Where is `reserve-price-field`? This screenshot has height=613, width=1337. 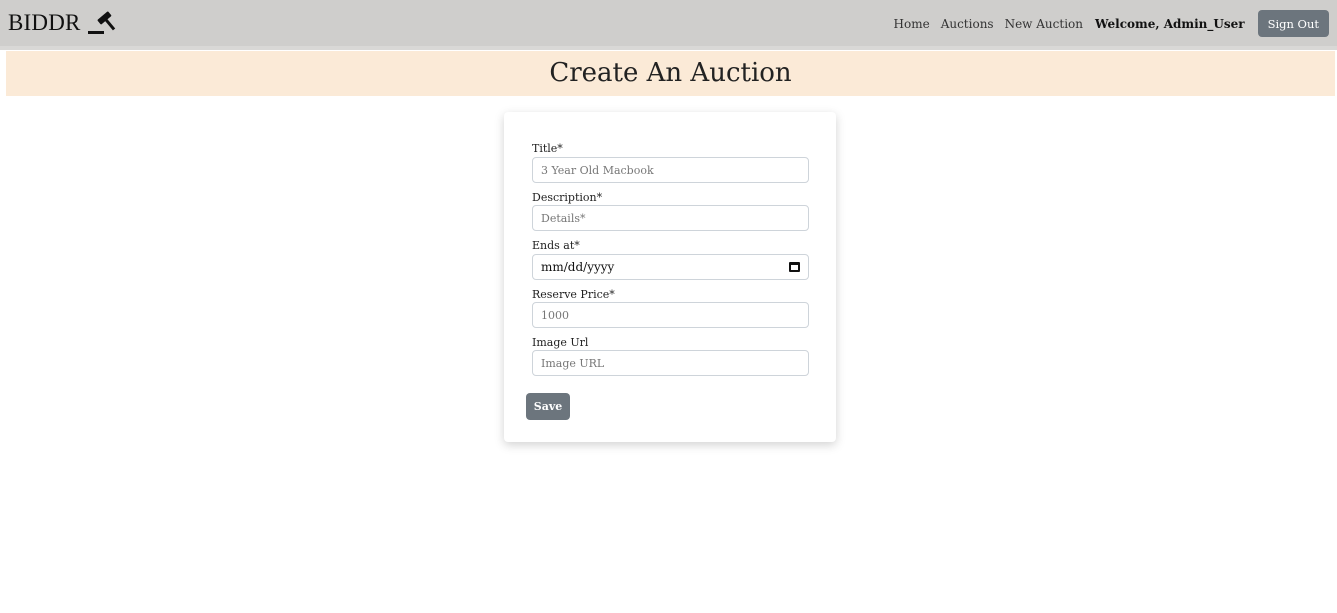
reserve-price-field is located at coordinates (670, 315).